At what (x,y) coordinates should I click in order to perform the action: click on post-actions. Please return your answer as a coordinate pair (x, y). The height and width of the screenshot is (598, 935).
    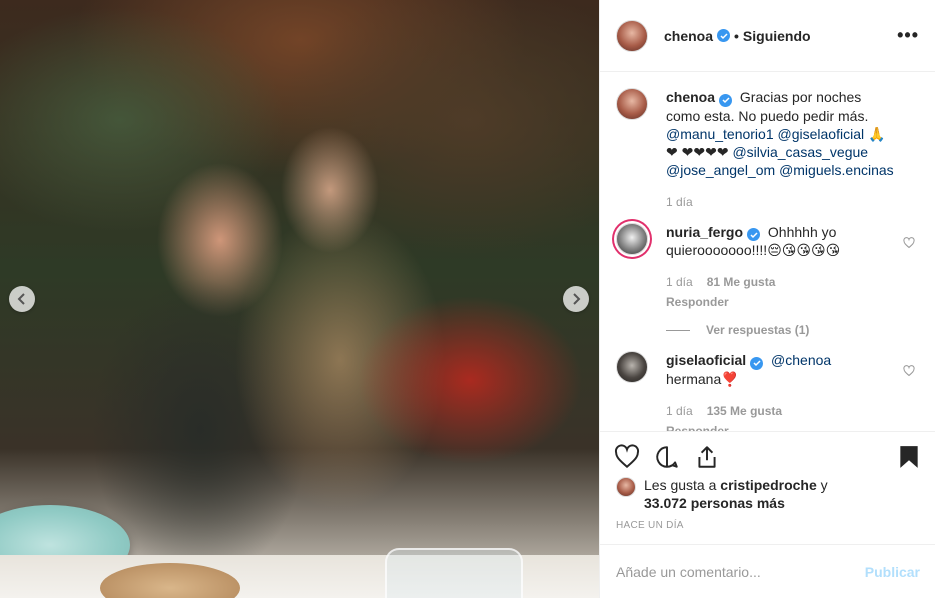
    Looking at the image, I should click on (767, 456).